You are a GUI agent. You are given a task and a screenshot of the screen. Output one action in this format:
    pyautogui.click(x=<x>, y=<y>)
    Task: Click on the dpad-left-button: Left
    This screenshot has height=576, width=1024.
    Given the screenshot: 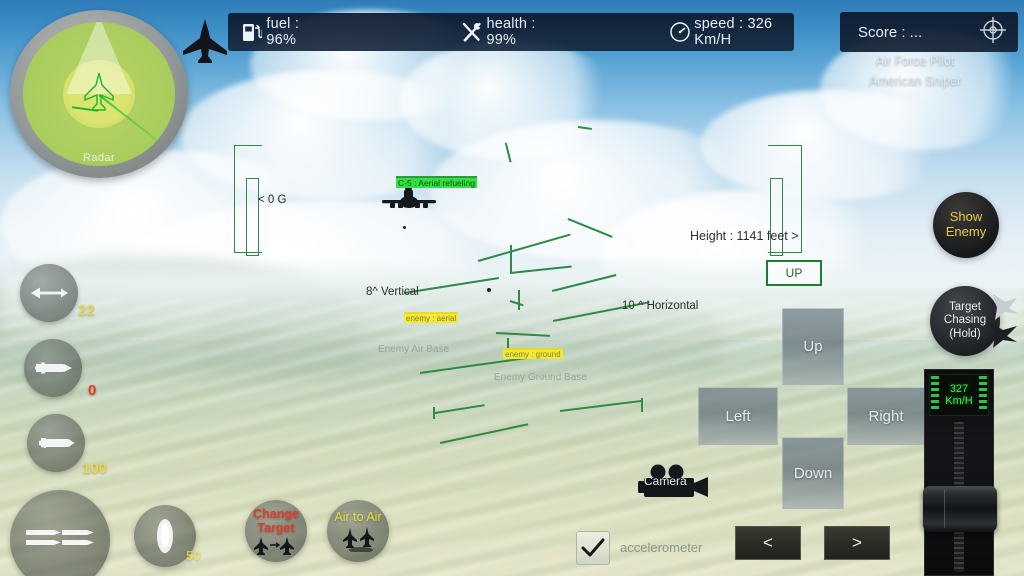 What is the action you would take?
    pyautogui.click(x=738, y=416)
    